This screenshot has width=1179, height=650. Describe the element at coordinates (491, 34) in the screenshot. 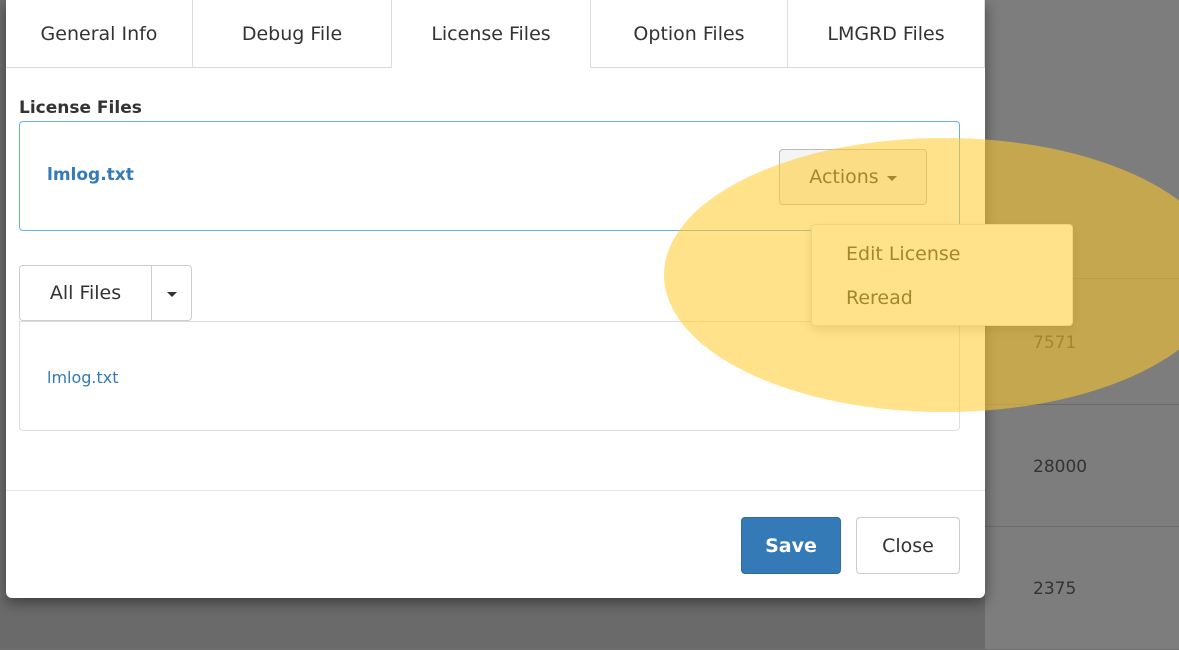

I see `tab-license-files: License Files` at that location.